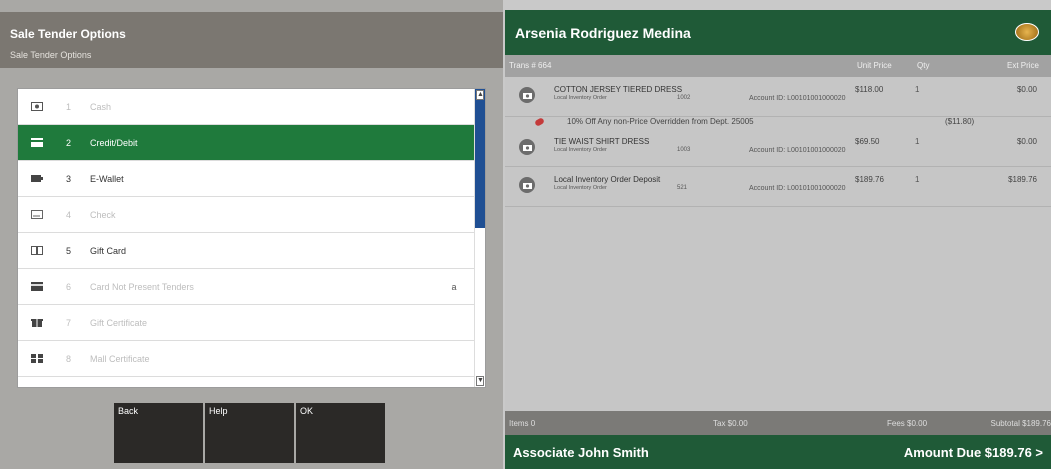  What do you see at coordinates (114, 142) in the screenshot?
I see `tender-option-label: Credit/Debit` at bounding box center [114, 142].